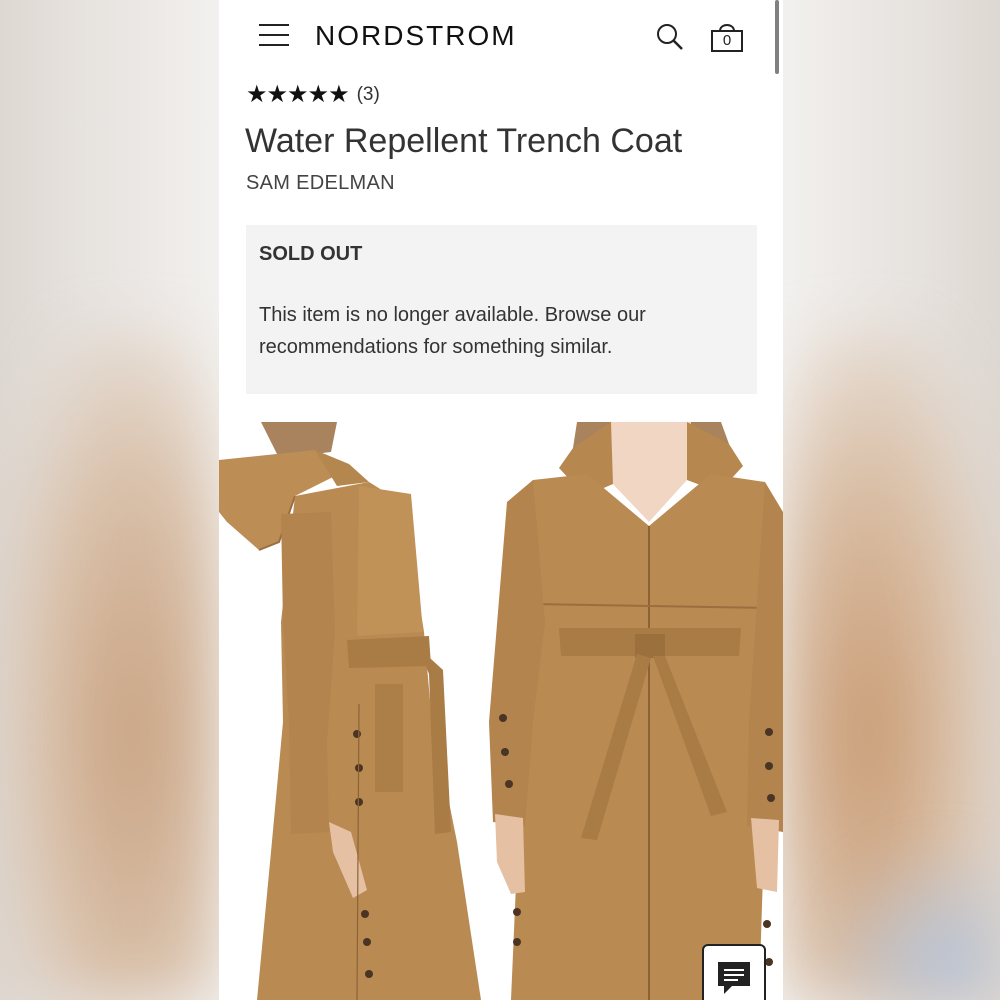  I want to click on review-count: (3), so click(368, 95).